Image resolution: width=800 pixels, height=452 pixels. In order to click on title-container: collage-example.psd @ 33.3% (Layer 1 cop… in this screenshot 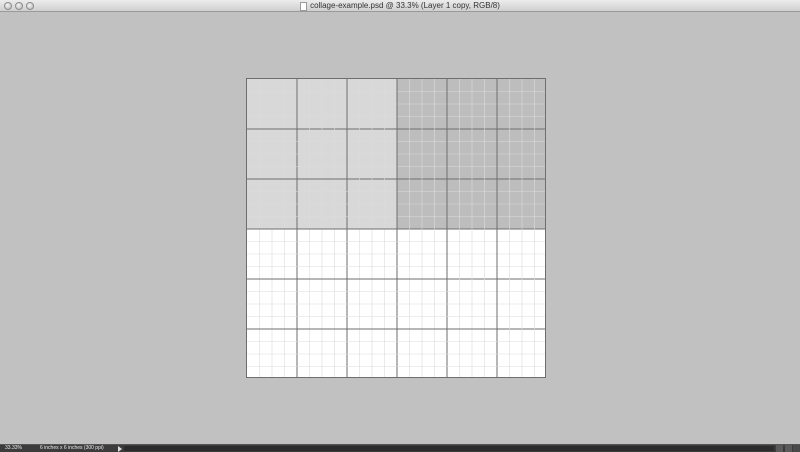, I will do `click(400, 6)`.